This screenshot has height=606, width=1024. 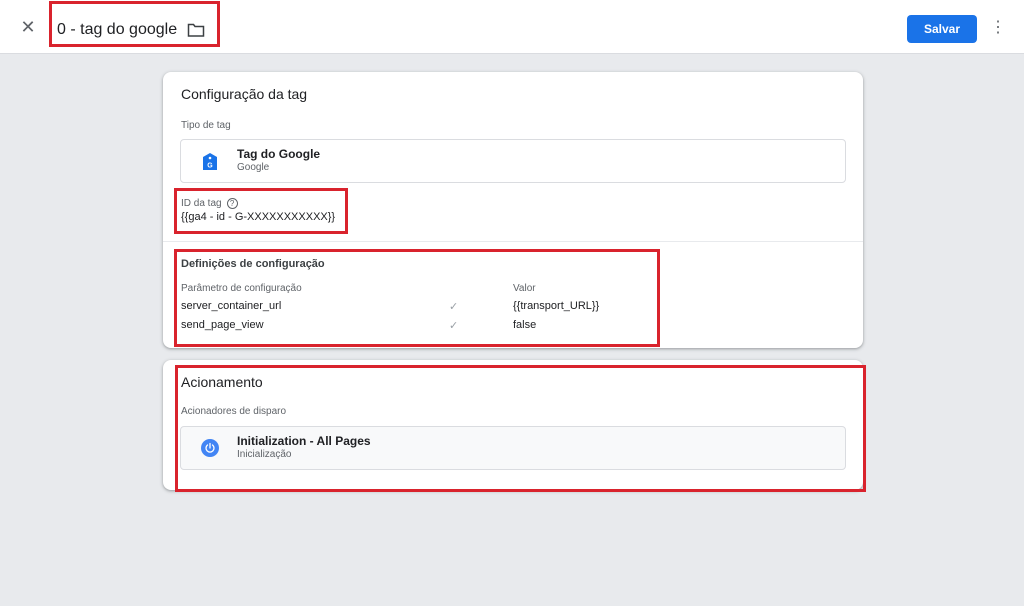 What do you see at coordinates (231, 306) in the screenshot?
I see `param-name: server_container_url` at bounding box center [231, 306].